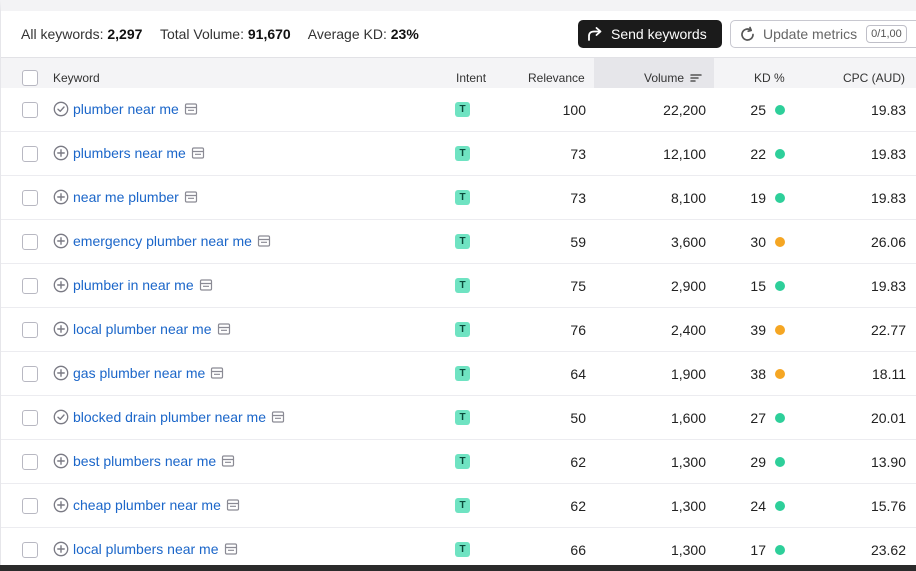 The width and height of the screenshot is (916, 571). I want to click on relevance-value: 76, so click(578, 330).